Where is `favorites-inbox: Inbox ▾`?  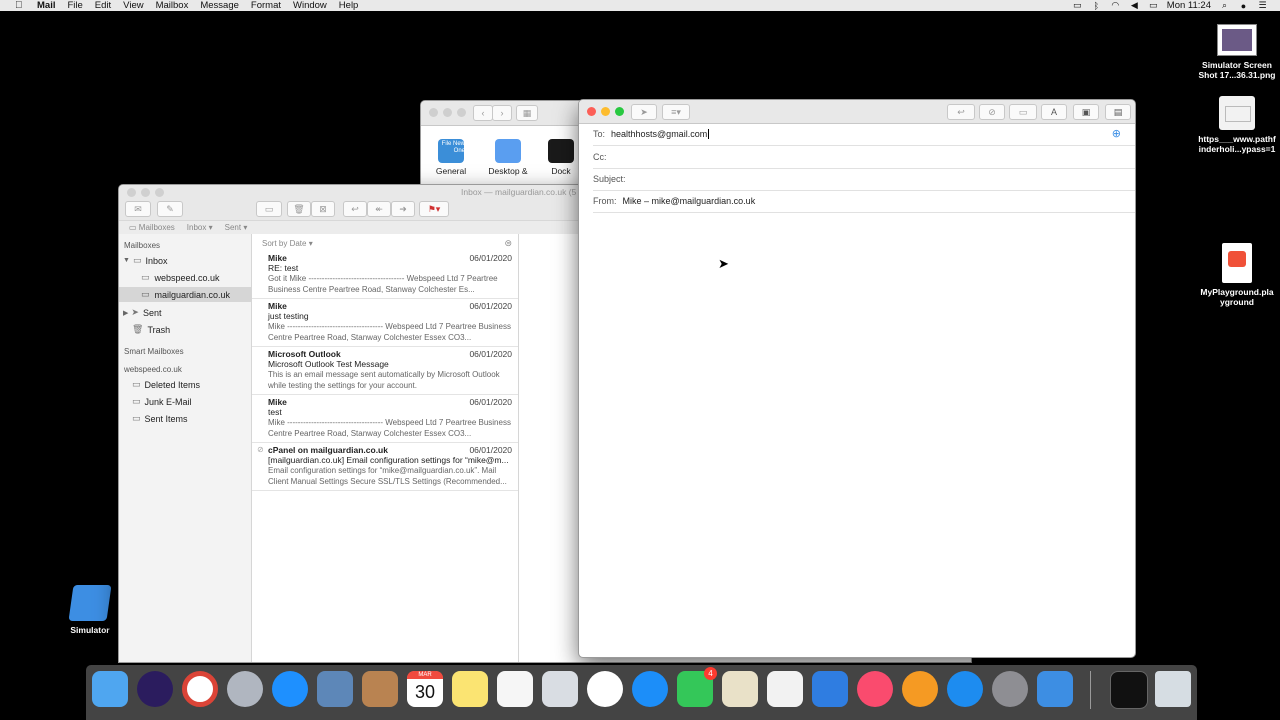
favorites-inbox: Inbox ▾ is located at coordinates (200, 227).